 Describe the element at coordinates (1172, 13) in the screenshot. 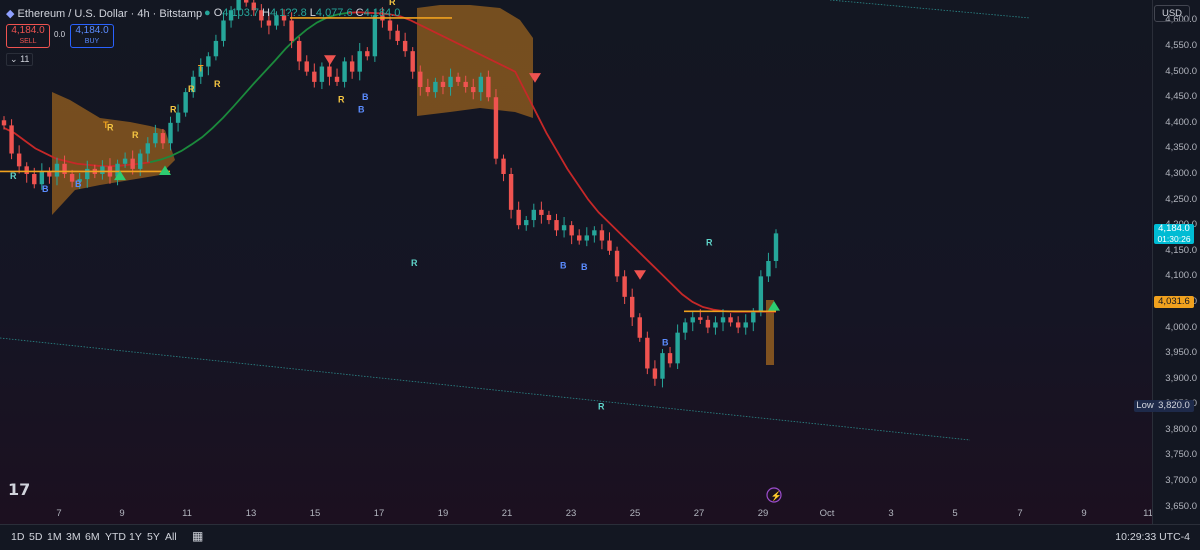

I see `currency-selector: USD` at that location.